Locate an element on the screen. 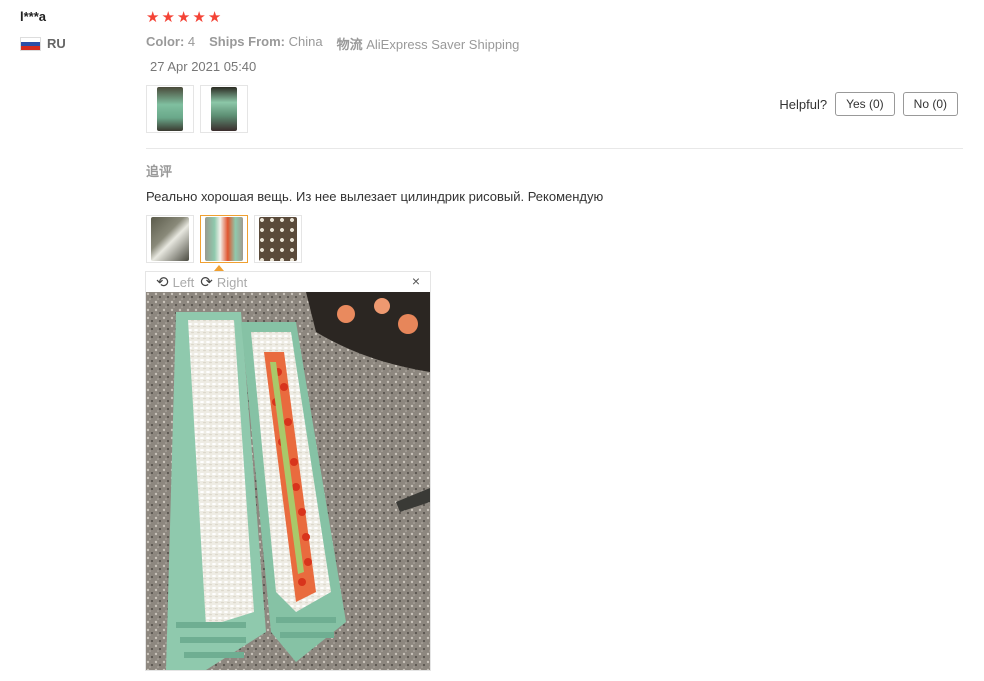 This screenshot has height=681, width=984. additional-photo-thumb-selected is located at coordinates (224, 239).